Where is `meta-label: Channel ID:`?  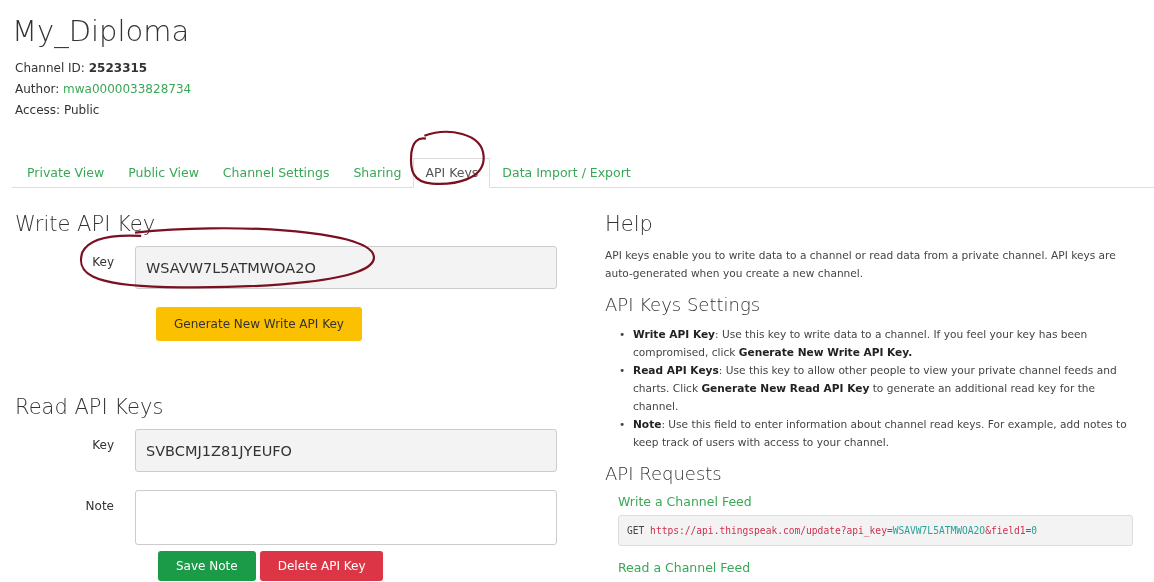
meta-label: Channel ID: is located at coordinates (50, 68).